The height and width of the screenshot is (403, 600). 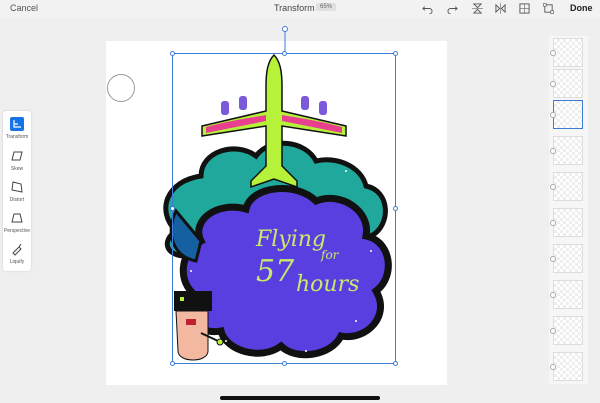 I want to click on skew-icon, so click(x=17, y=156).